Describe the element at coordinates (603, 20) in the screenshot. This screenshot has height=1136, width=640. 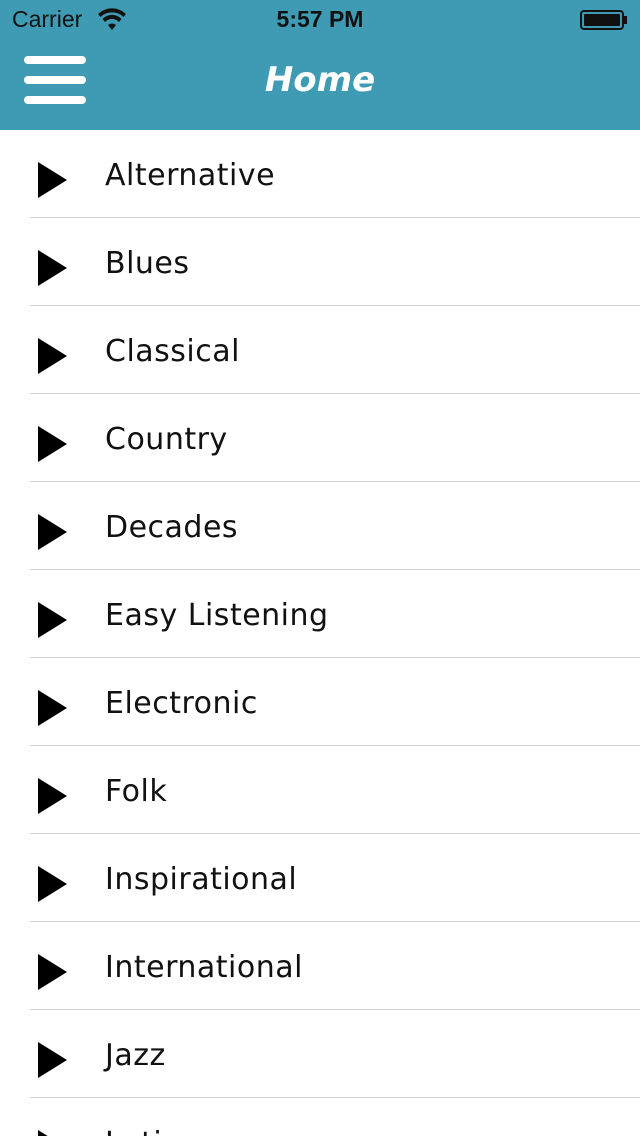
I see `battery-icon` at that location.